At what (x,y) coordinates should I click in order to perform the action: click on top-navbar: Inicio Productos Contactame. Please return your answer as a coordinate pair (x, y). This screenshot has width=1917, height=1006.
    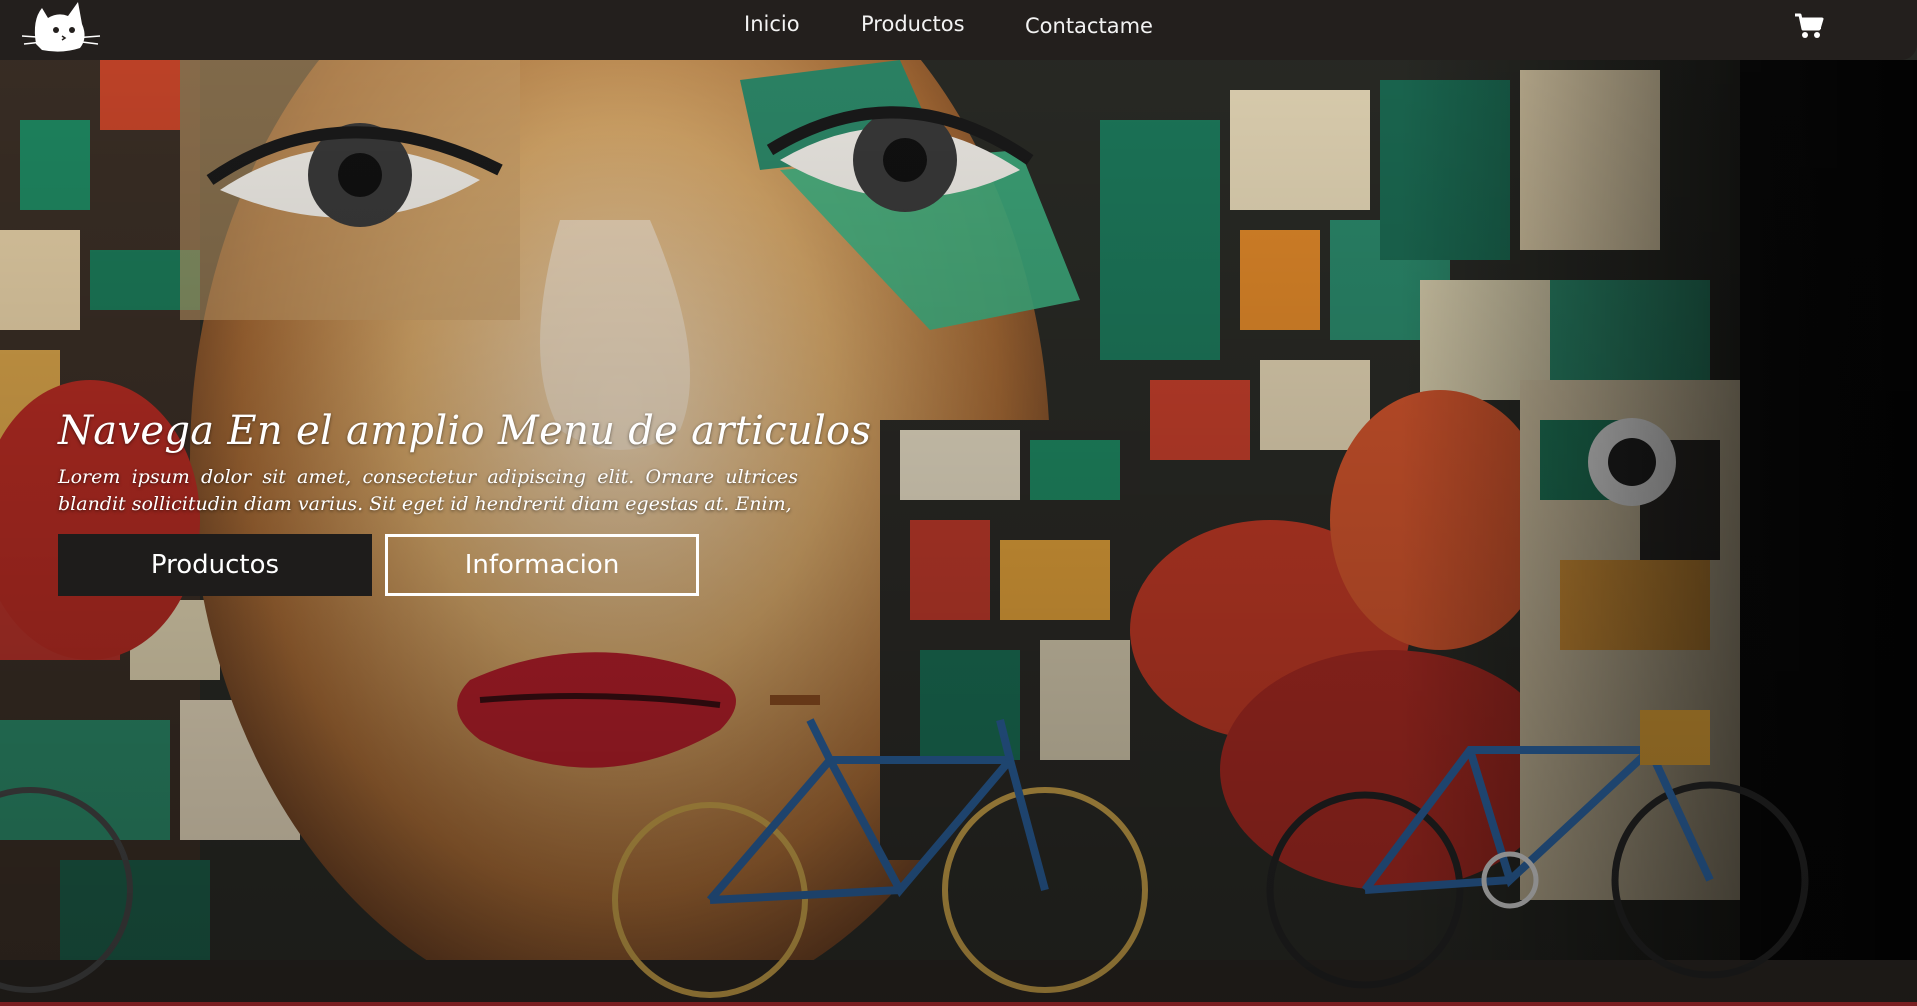
    Looking at the image, I should click on (958, 30).